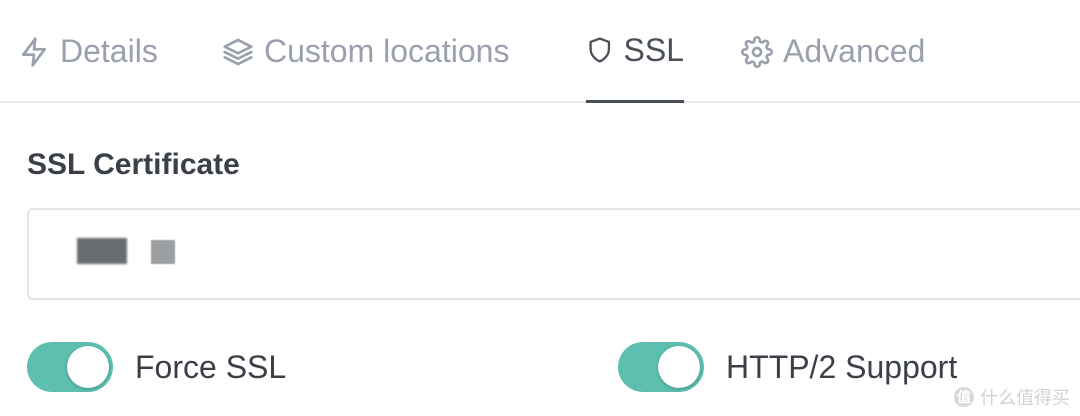 This screenshot has height=416, width=1080. What do you see at coordinates (133, 164) in the screenshot?
I see `ssl-certificate-label: SSL Certificate` at bounding box center [133, 164].